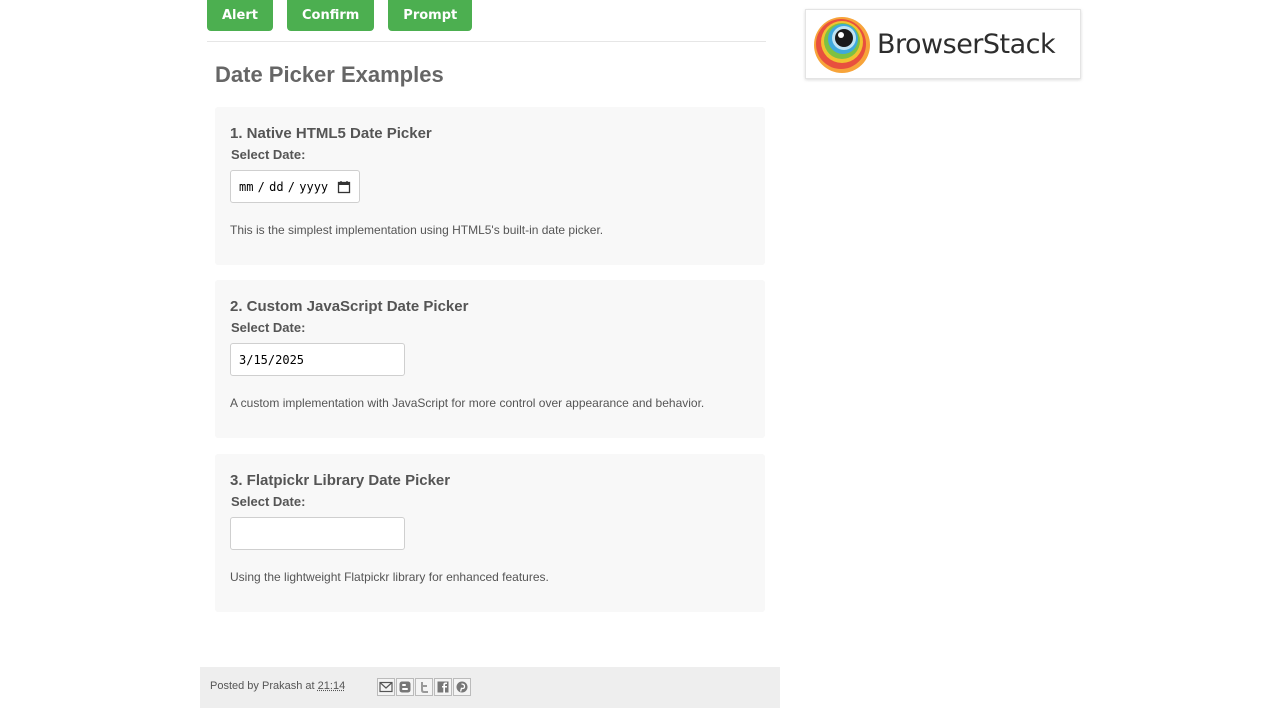 The height and width of the screenshot is (720, 1280). What do you see at coordinates (310, 686) in the screenshot?
I see `at-text: at` at bounding box center [310, 686].